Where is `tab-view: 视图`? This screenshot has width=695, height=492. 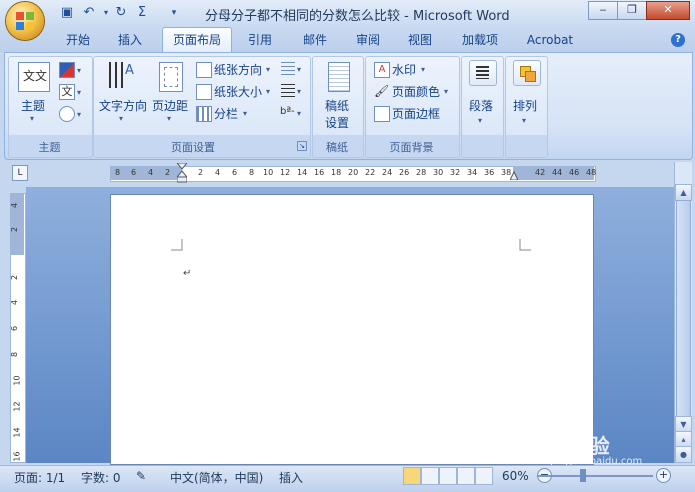 tab-view: 视图 is located at coordinates (420, 40).